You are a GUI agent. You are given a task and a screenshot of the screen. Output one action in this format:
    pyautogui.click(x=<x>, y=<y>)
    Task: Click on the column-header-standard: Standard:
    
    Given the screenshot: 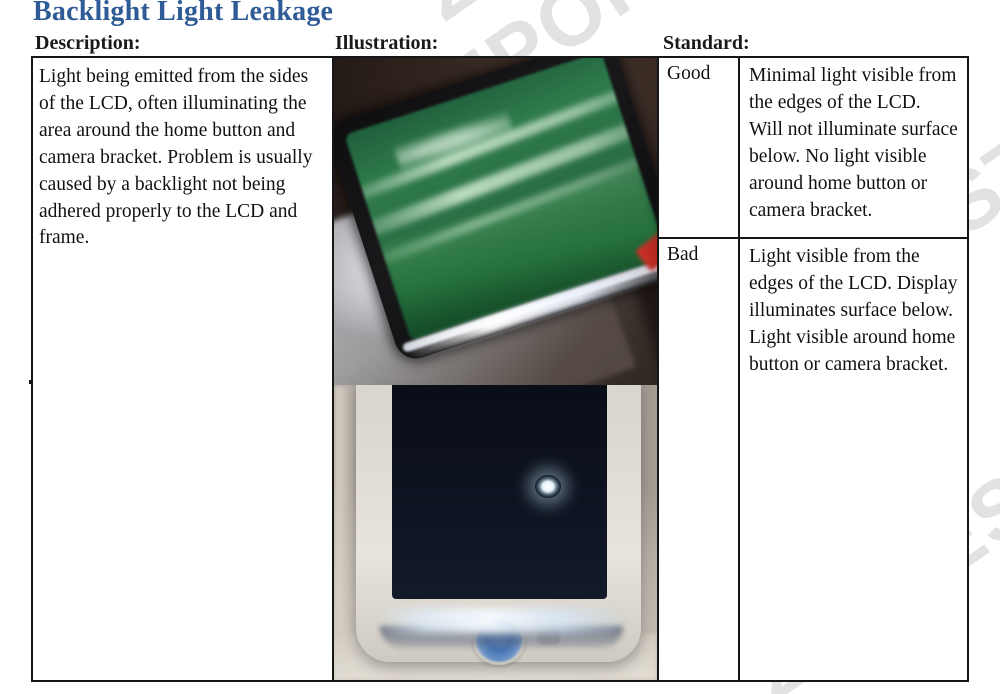 What is the action you would take?
    pyautogui.click(x=706, y=43)
    